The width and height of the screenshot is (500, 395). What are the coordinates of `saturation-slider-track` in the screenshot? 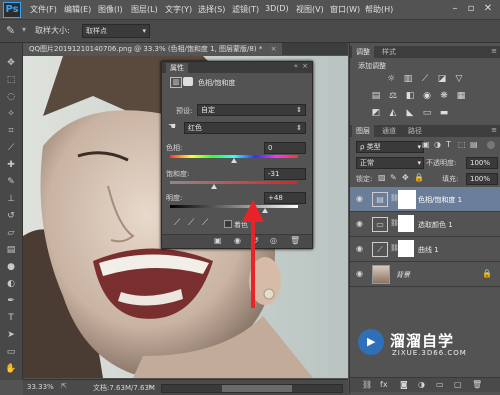 It's located at (234, 182).